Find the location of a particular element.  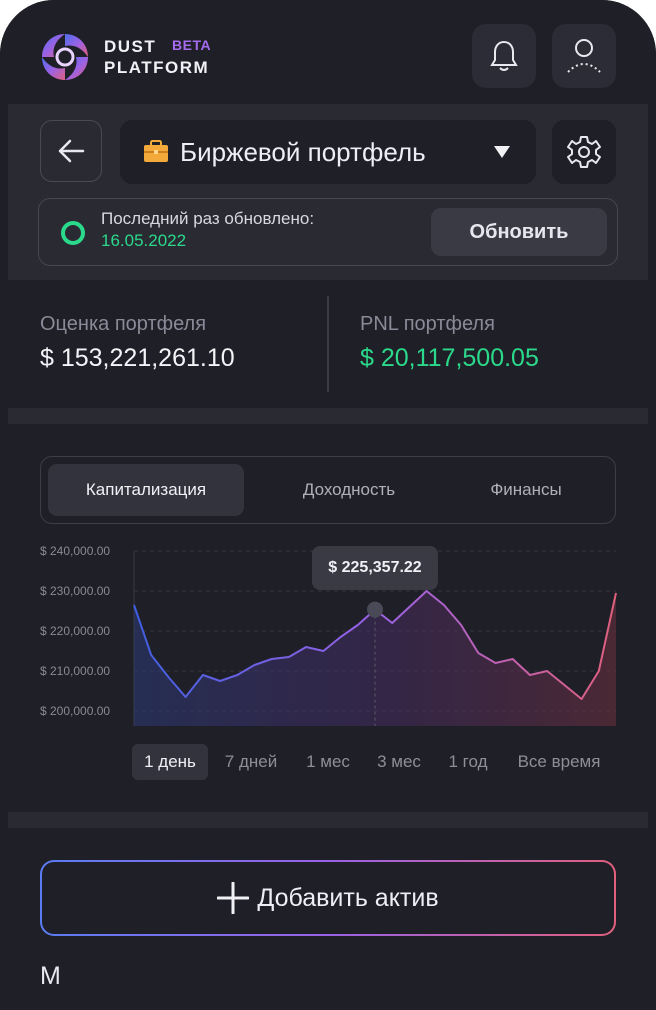

gear-icon is located at coordinates (584, 152).